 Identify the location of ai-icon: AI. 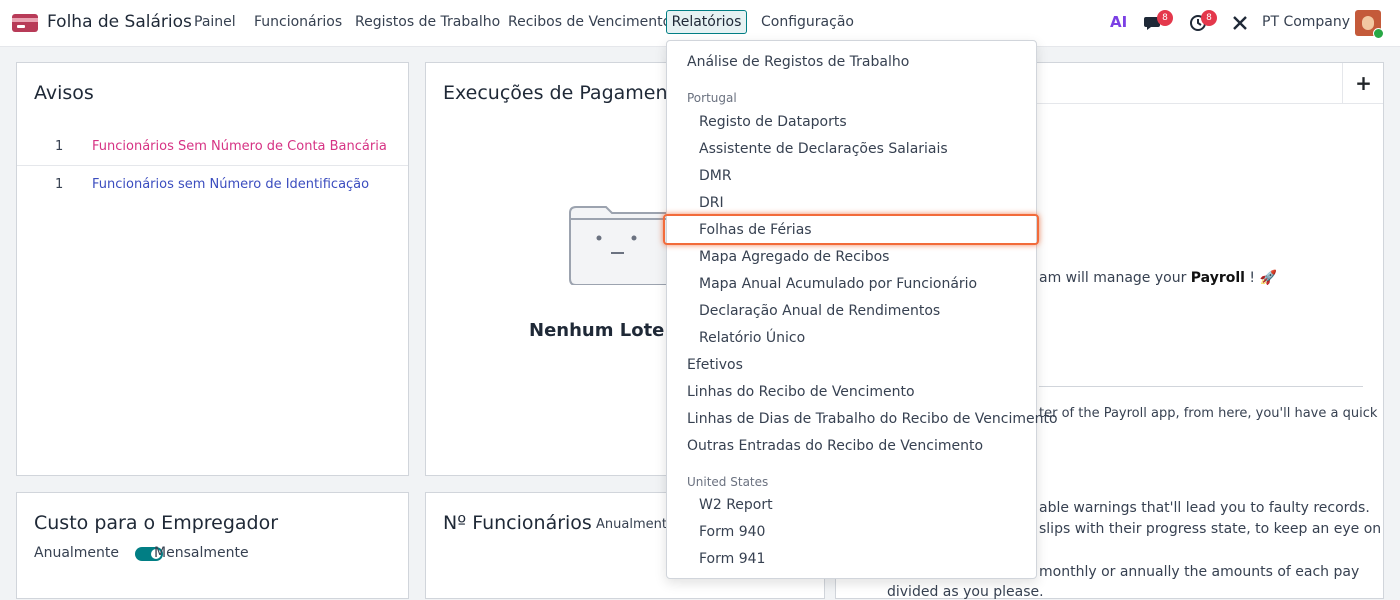
(1118, 22).